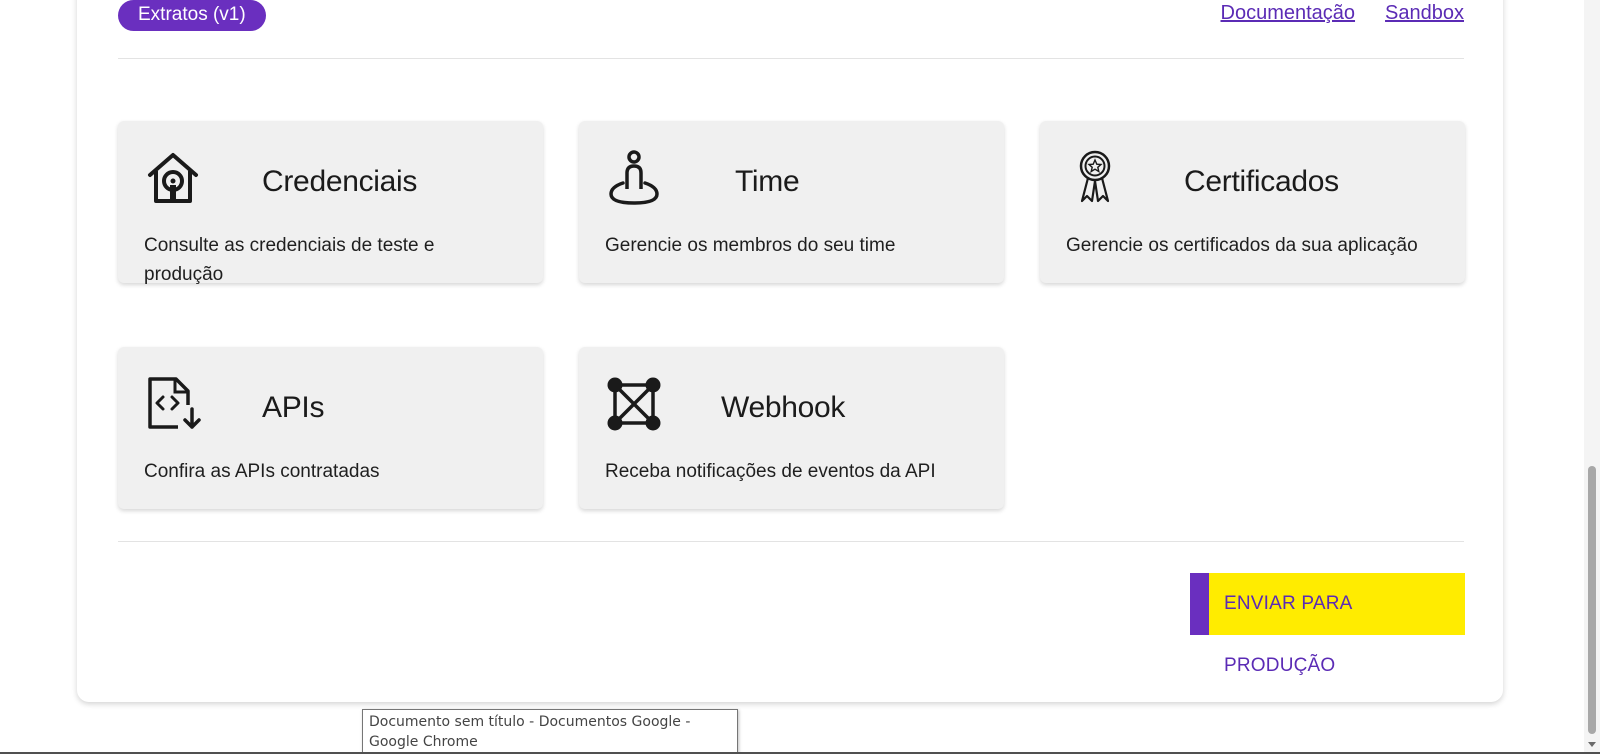  What do you see at coordinates (791, 202) in the screenshot?
I see `card-time: Time Gerencie os membros do seu time` at bounding box center [791, 202].